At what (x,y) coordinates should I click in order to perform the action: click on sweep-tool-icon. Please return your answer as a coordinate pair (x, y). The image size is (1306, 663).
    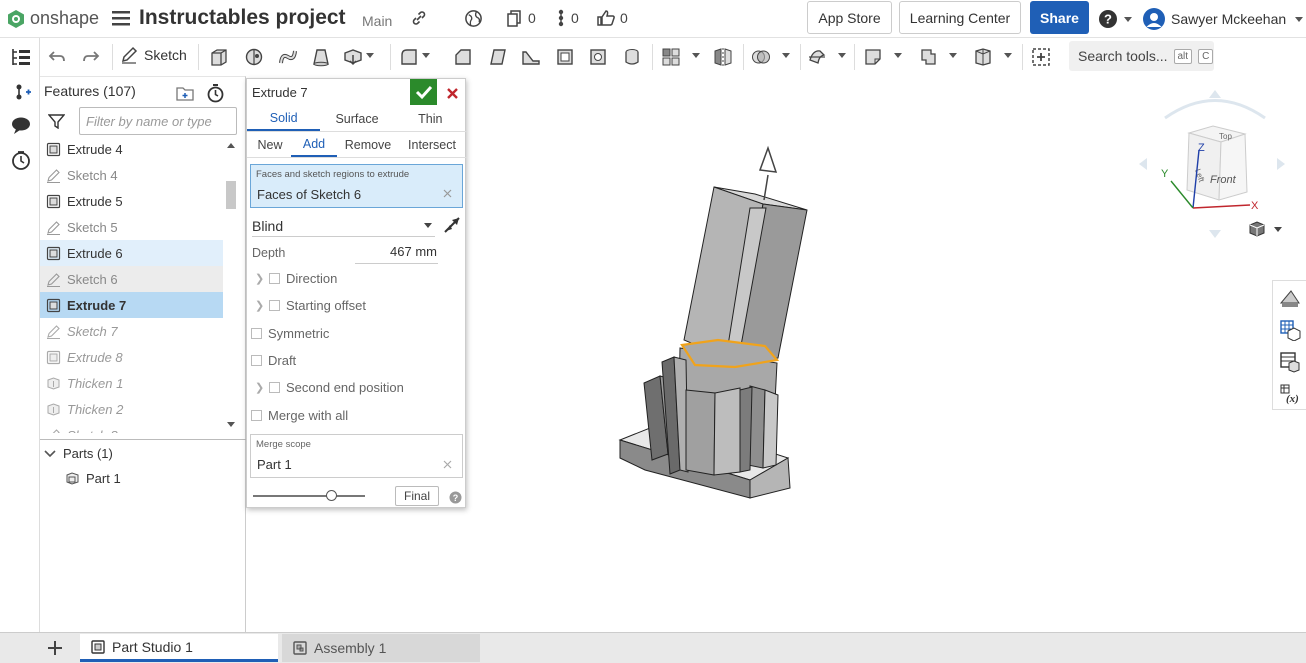
    Looking at the image, I should click on (288, 57).